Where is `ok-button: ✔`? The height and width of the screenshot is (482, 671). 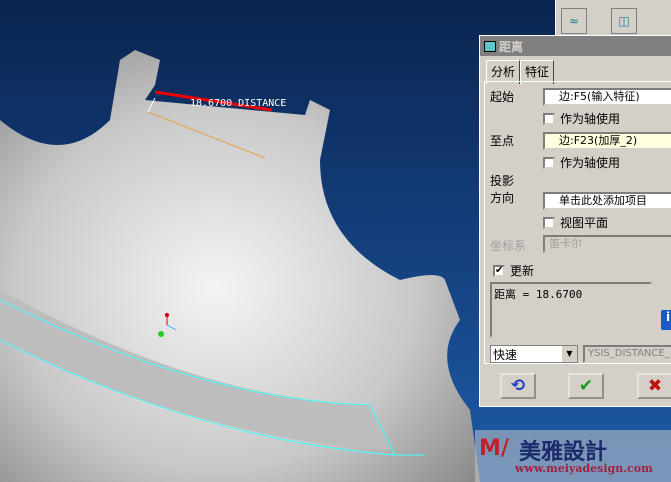
ok-button: ✔ is located at coordinates (586, 386).